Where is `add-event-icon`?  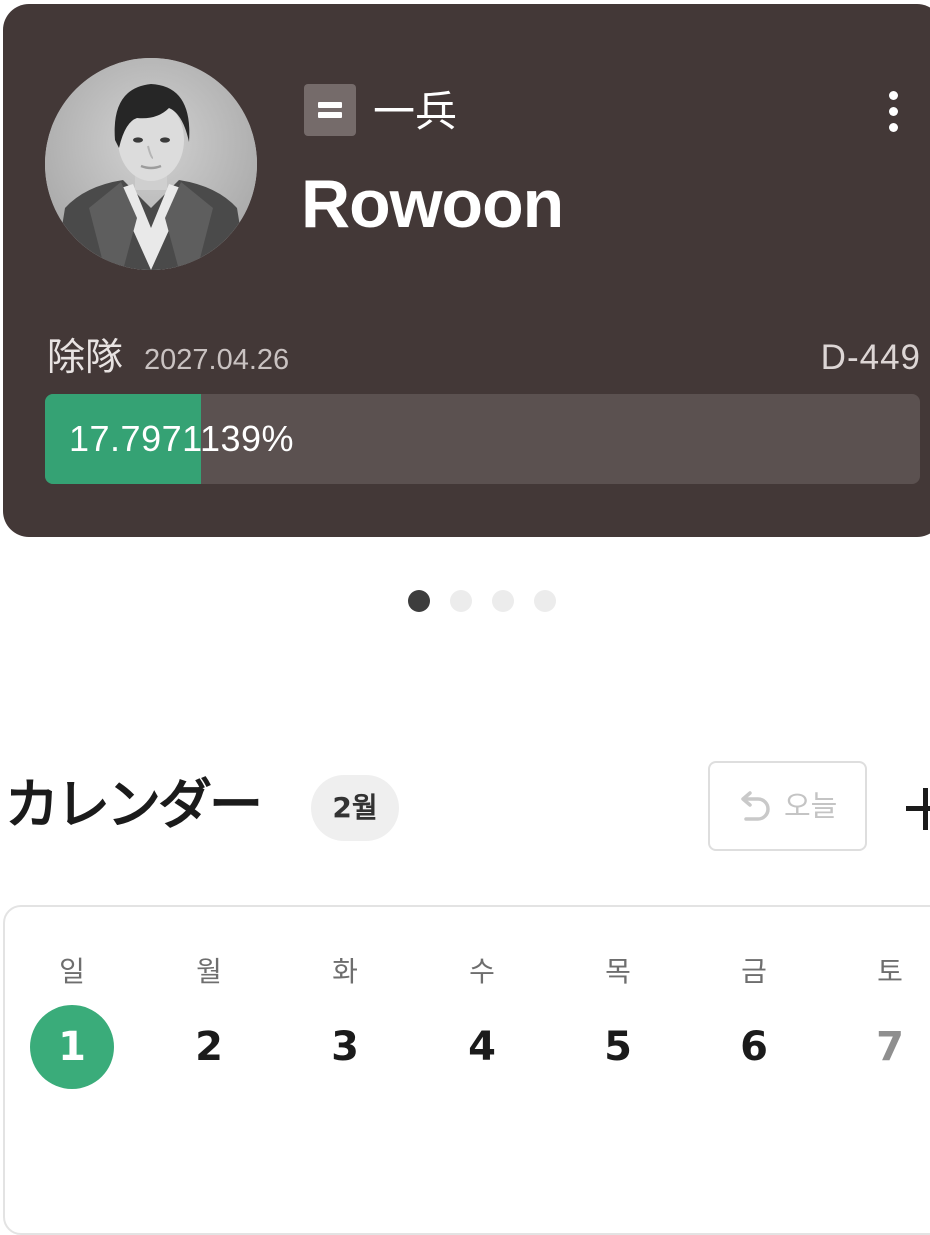 add-event-icon is located at coordinates (917, 810).